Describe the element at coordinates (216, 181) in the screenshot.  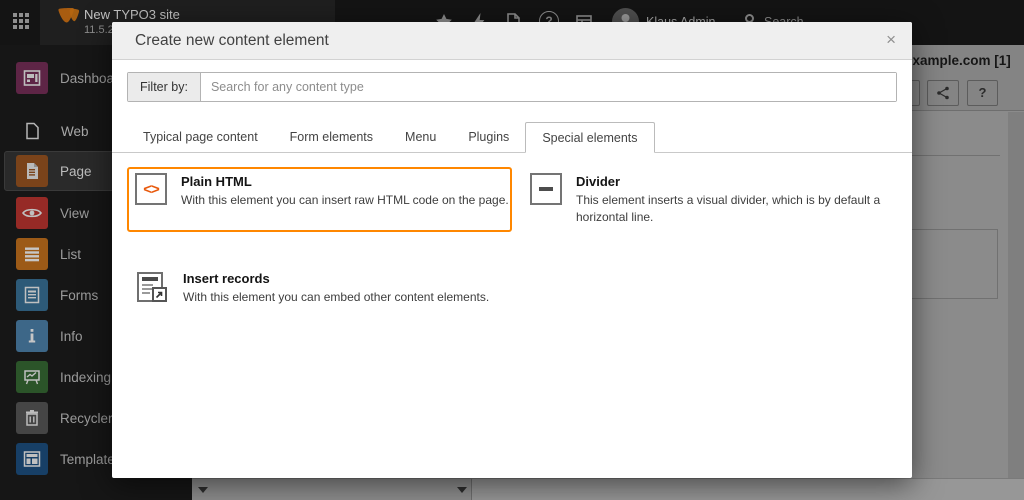
I see `element-title: Plain HTML` at that location.